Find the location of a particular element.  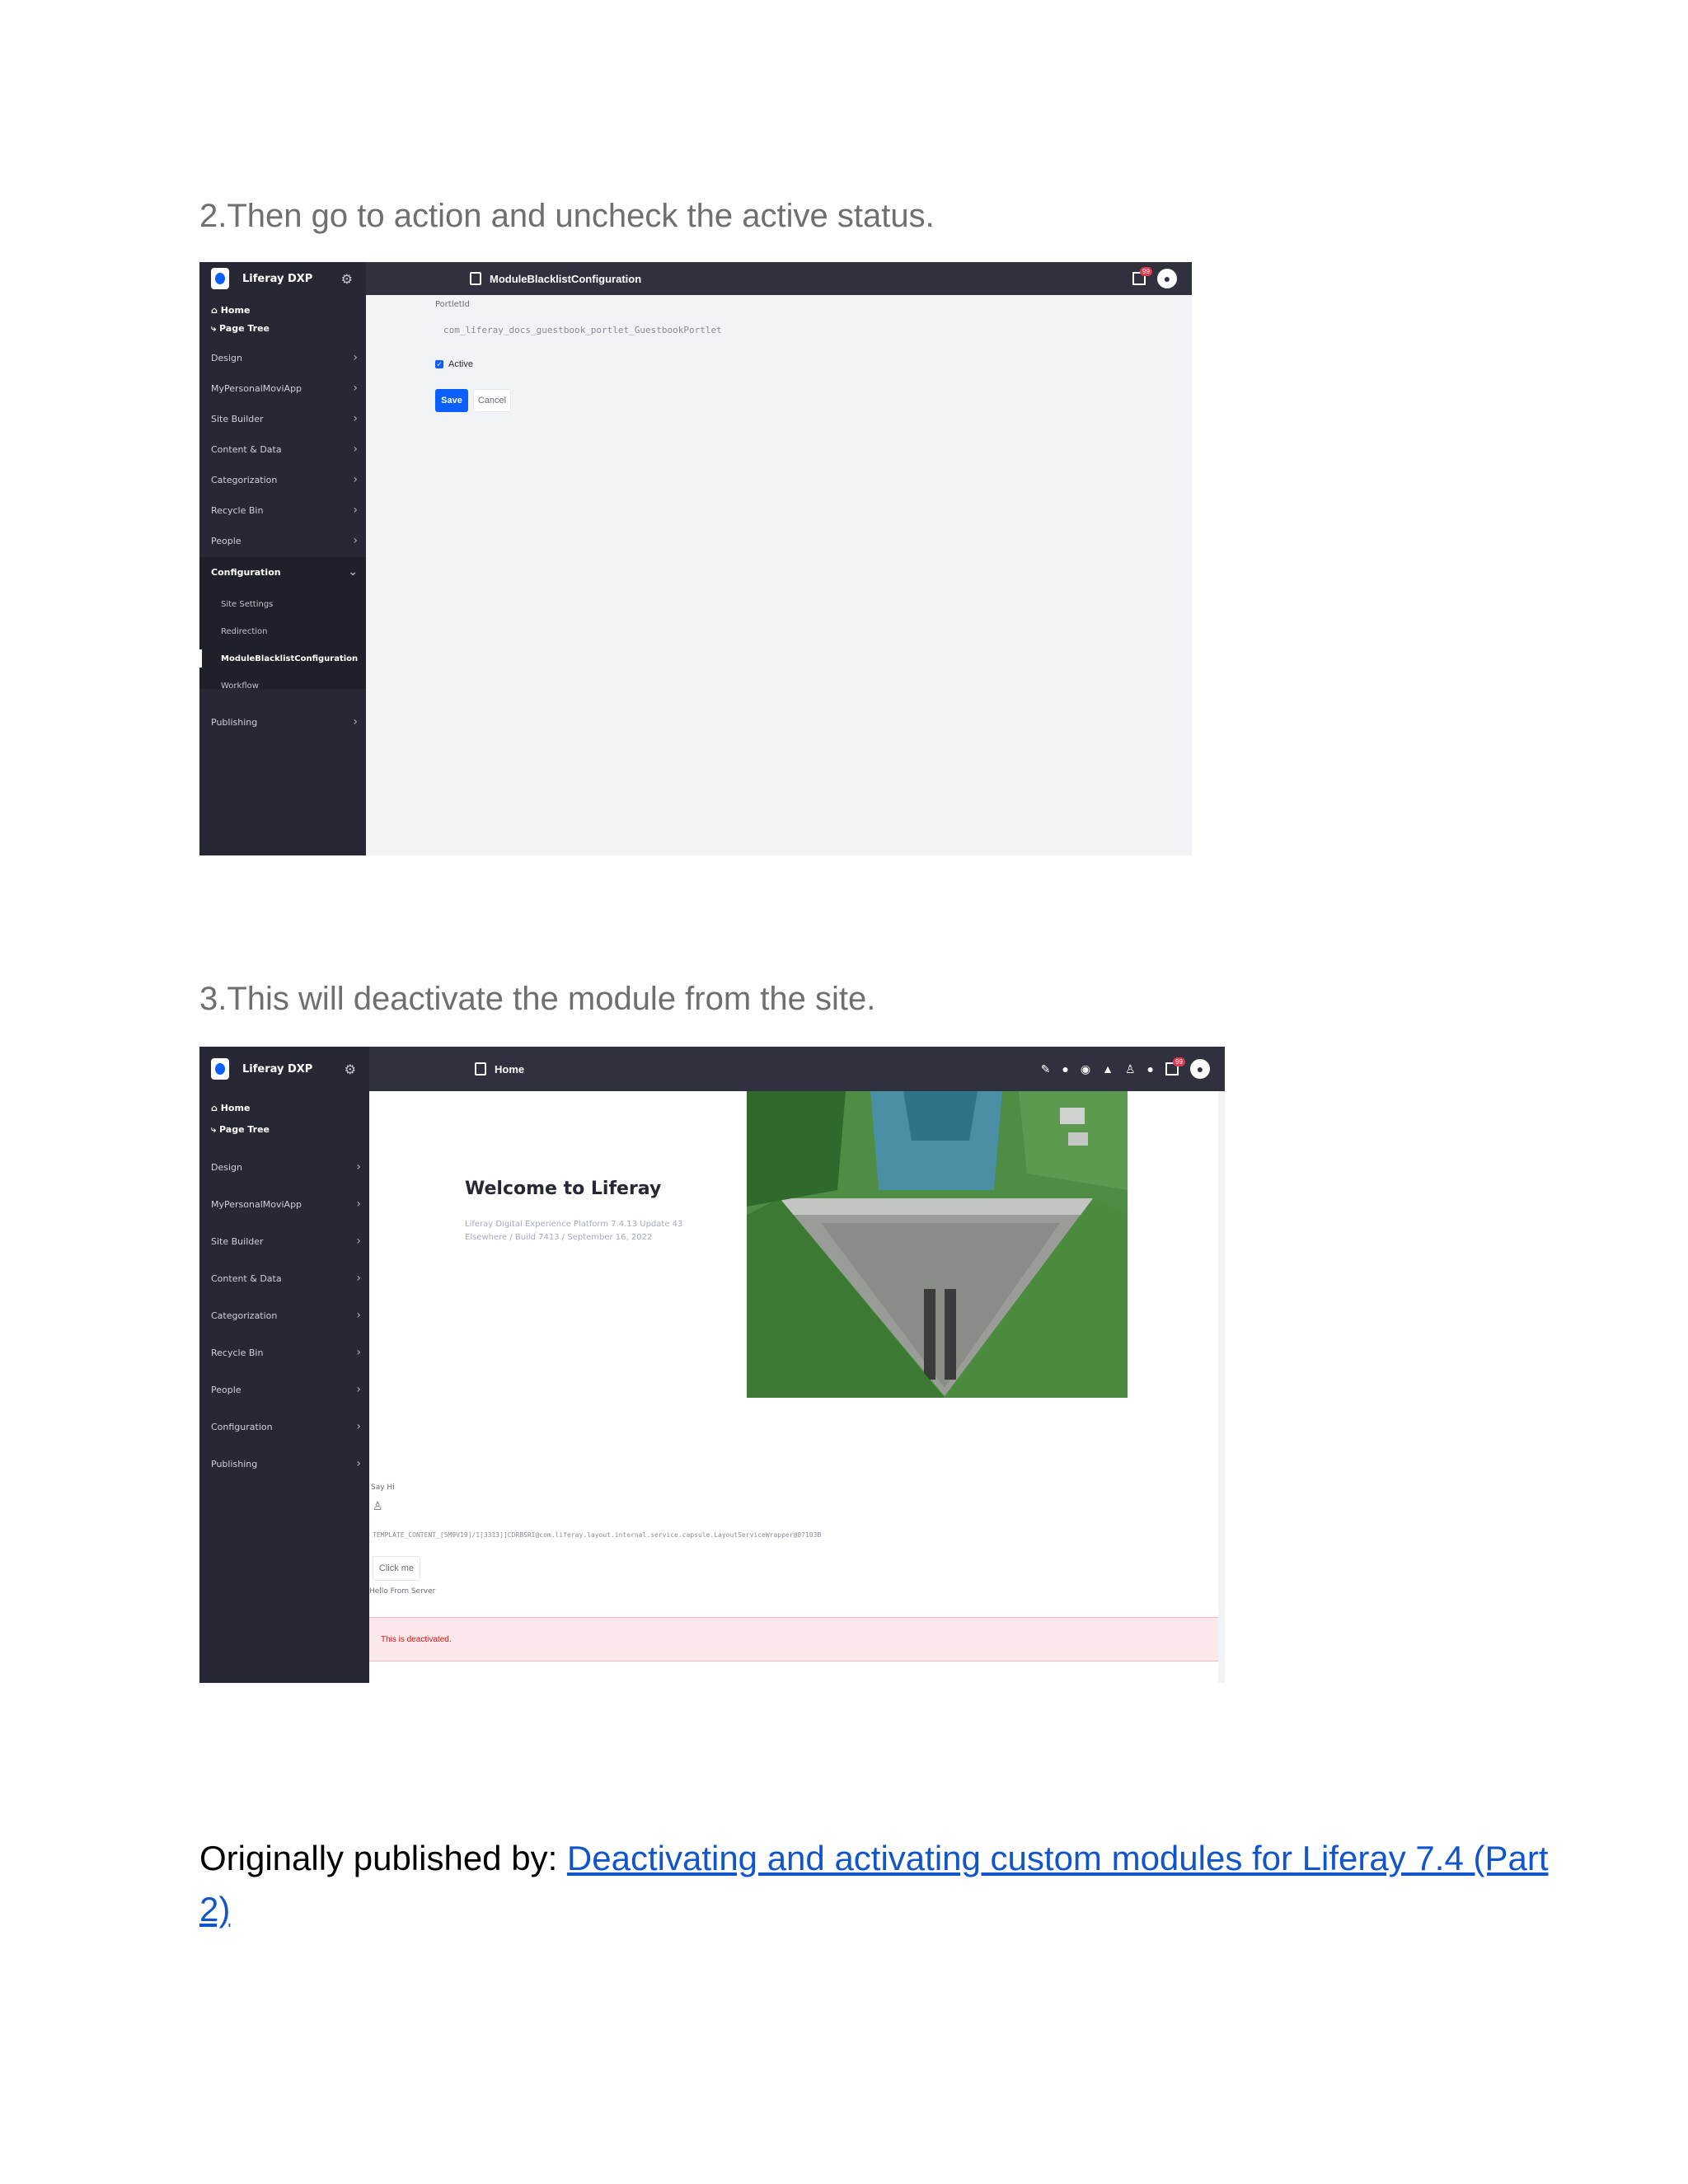

active-checkbox: ✓ Active is located at coordinates (454, 364).